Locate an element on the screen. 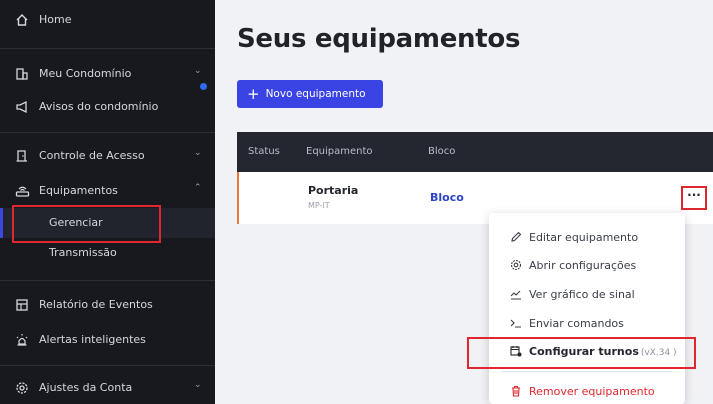 The height and width of the screenshot is (404, 713). new-equipment-label: Novo equipamento is located at coordinates (315, 94).